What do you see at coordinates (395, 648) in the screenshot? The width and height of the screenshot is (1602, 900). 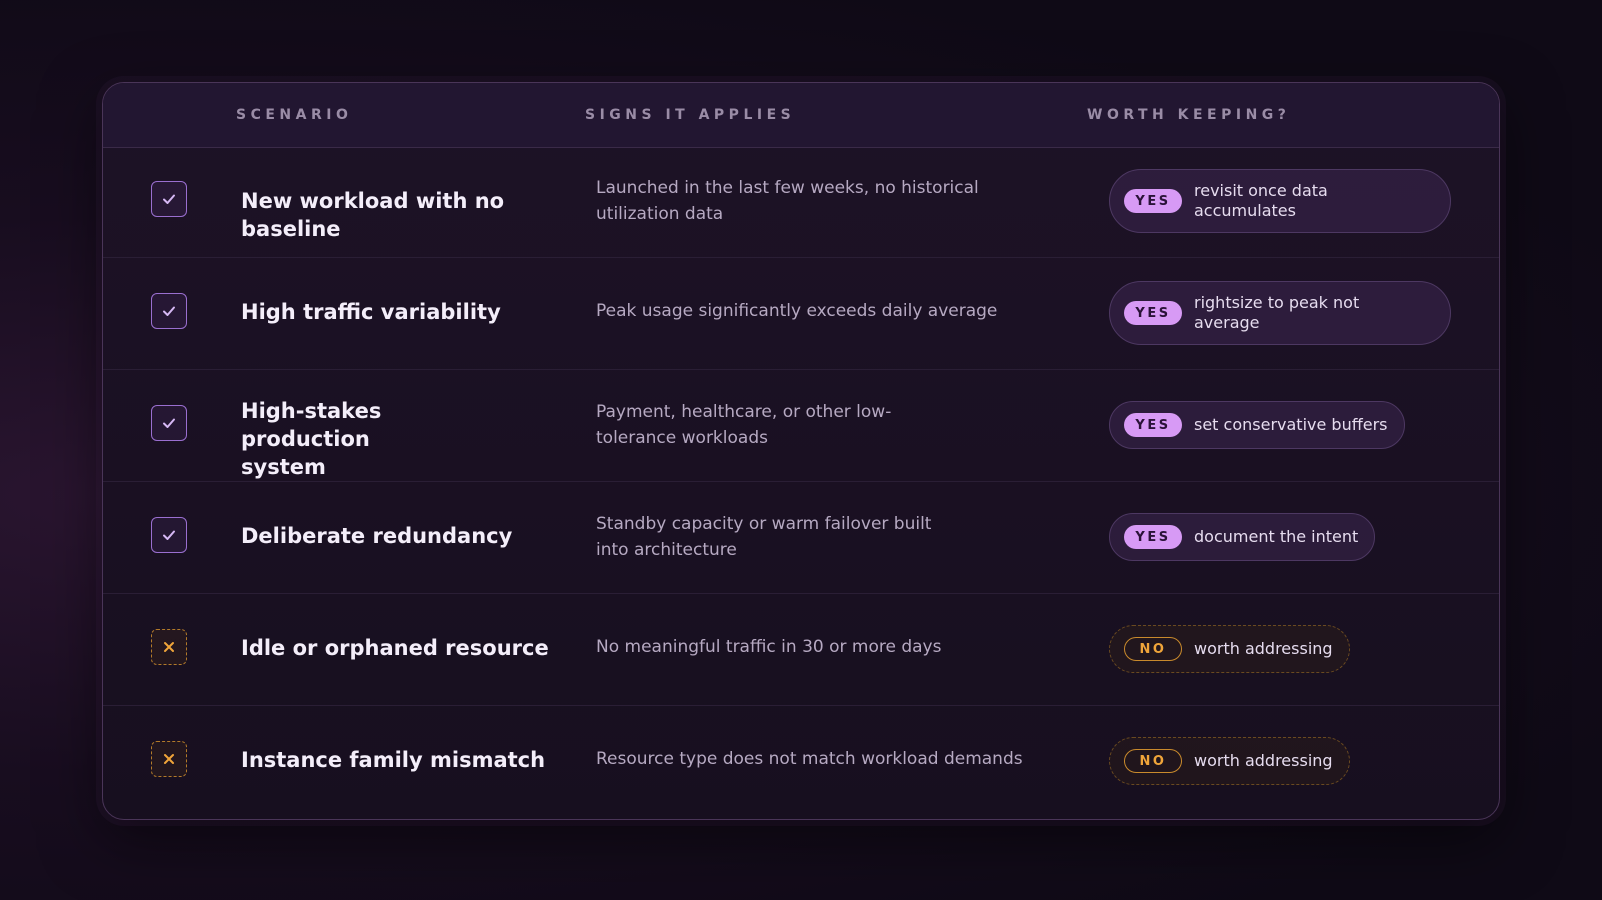 I see `scenario-title: Idle or orphaned resource` at bounding box center [395, 648].